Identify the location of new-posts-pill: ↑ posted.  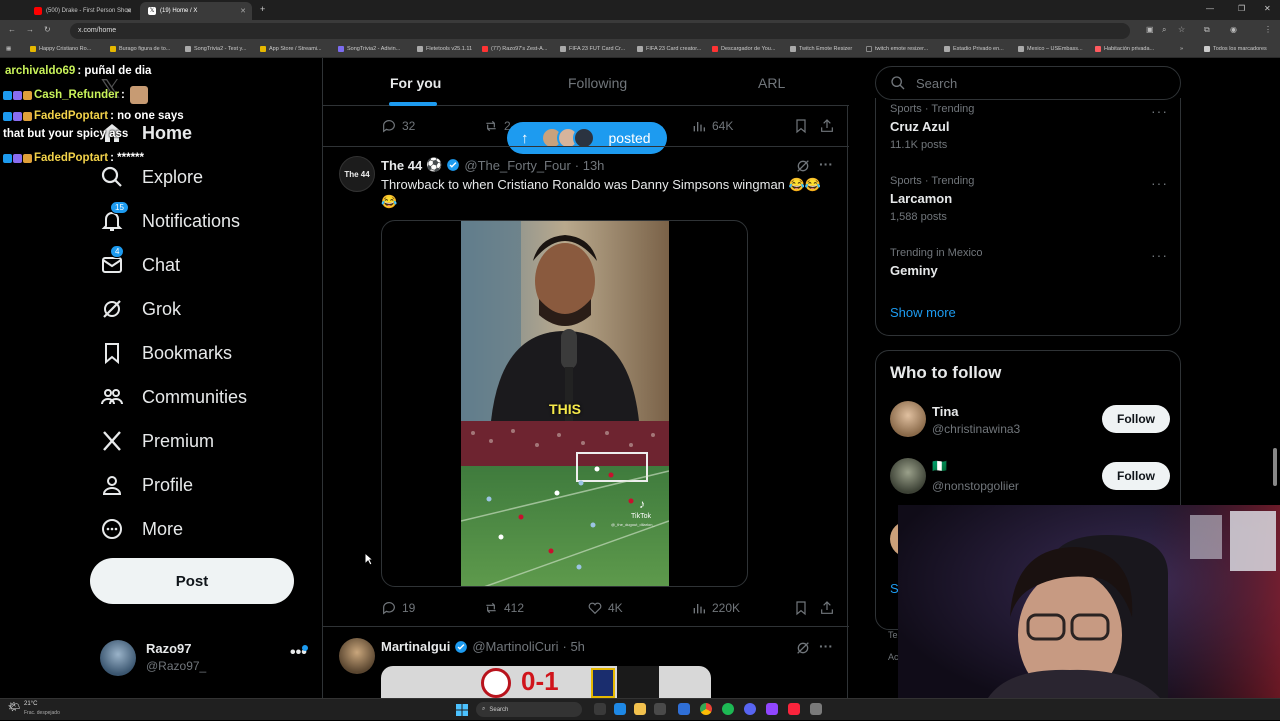
(587, 138).